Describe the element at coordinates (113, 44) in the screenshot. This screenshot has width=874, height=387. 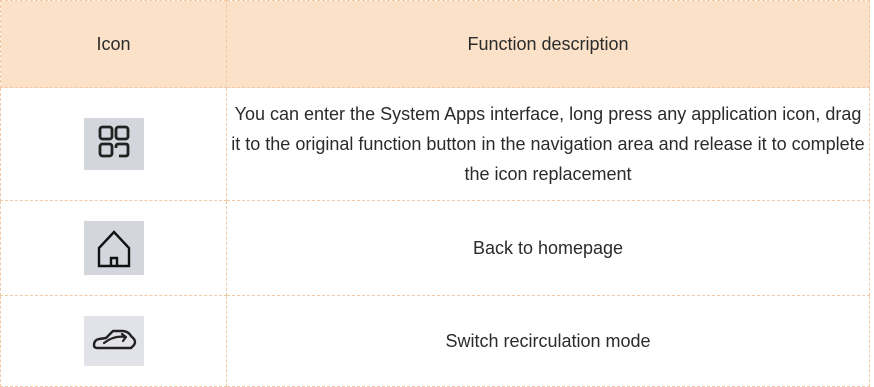
I see `header-icon: Icon` at that location.